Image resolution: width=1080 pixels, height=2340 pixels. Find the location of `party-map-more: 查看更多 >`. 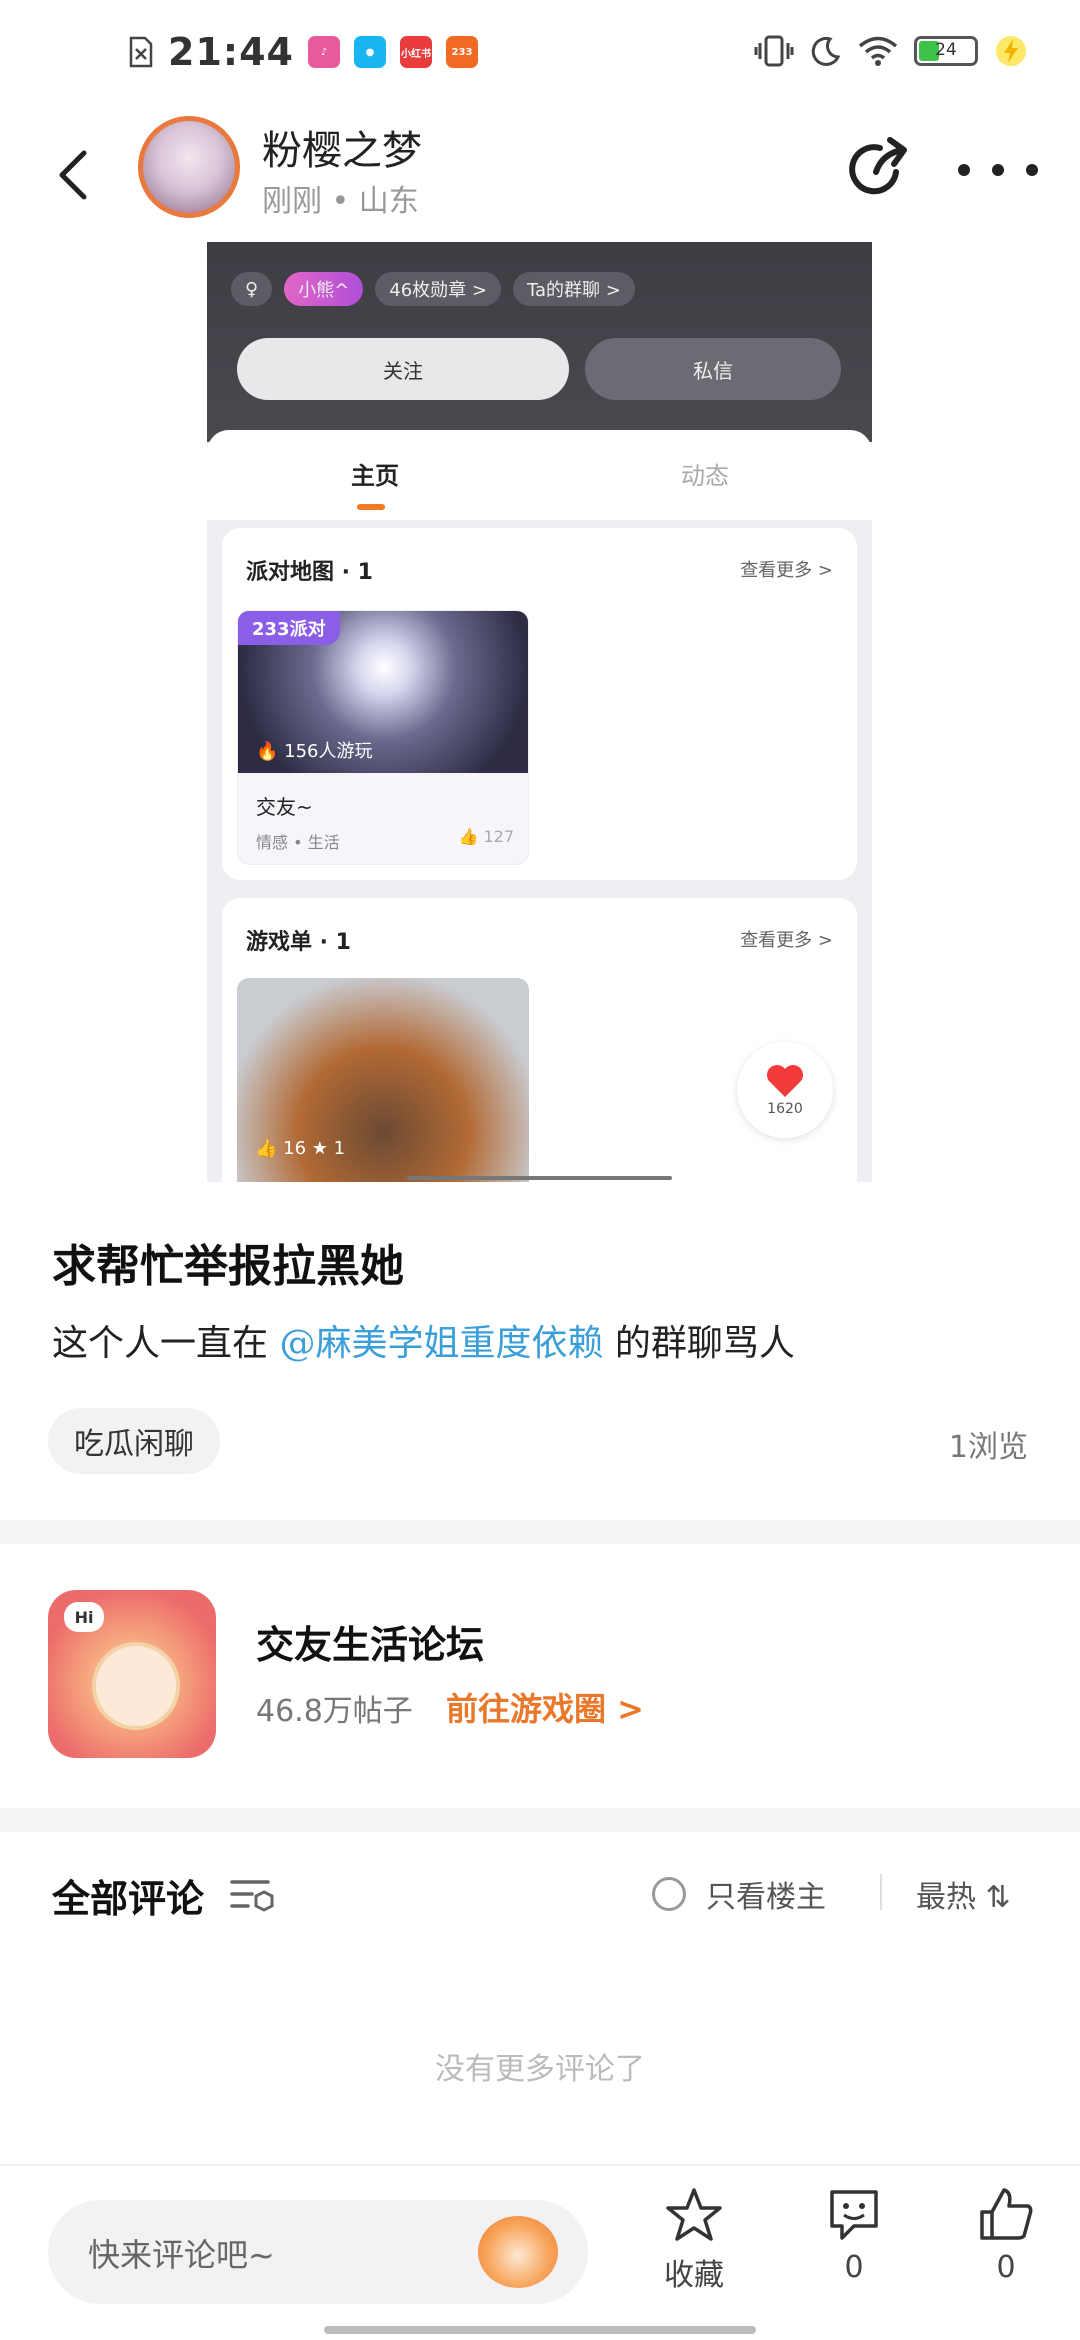

party-map-more: 查看更多 > is located at coordinates (786, 570).